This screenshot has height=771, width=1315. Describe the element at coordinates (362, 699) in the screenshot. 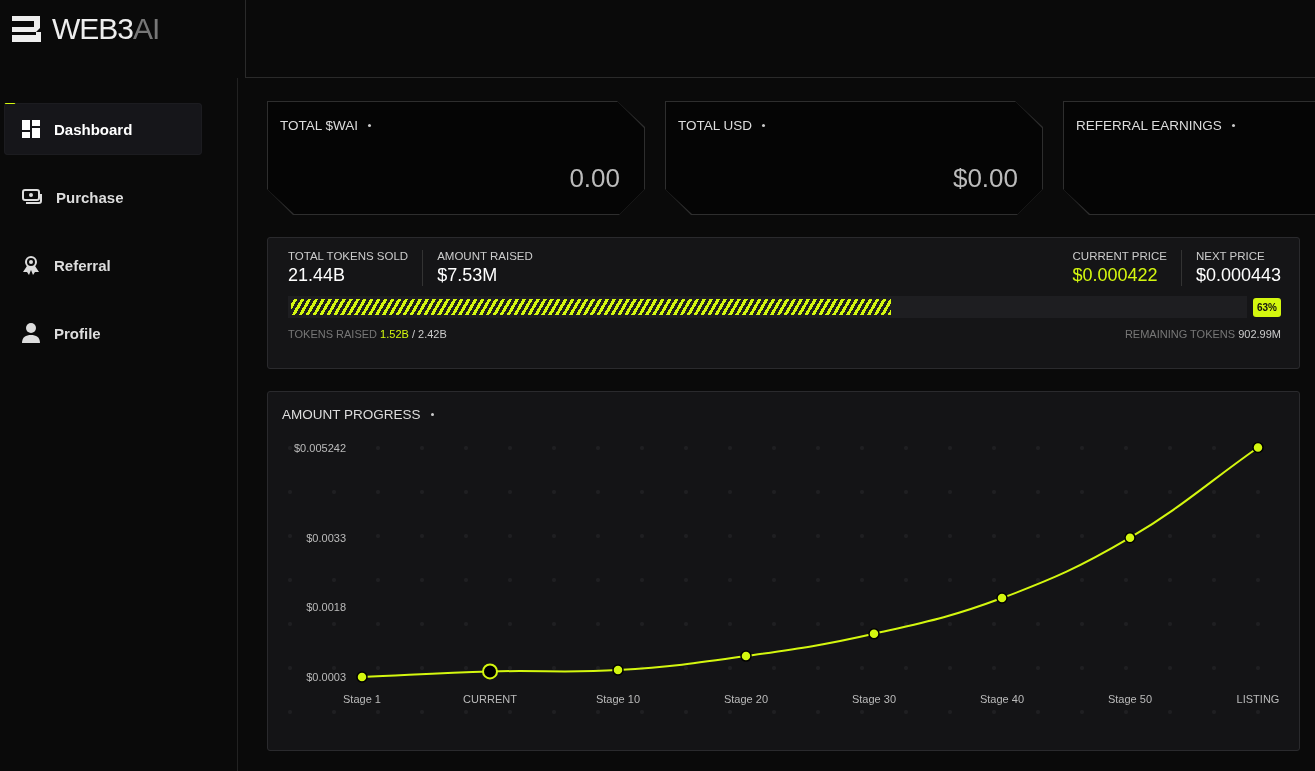

I see `x-tick-label: Stage 1` at that location.